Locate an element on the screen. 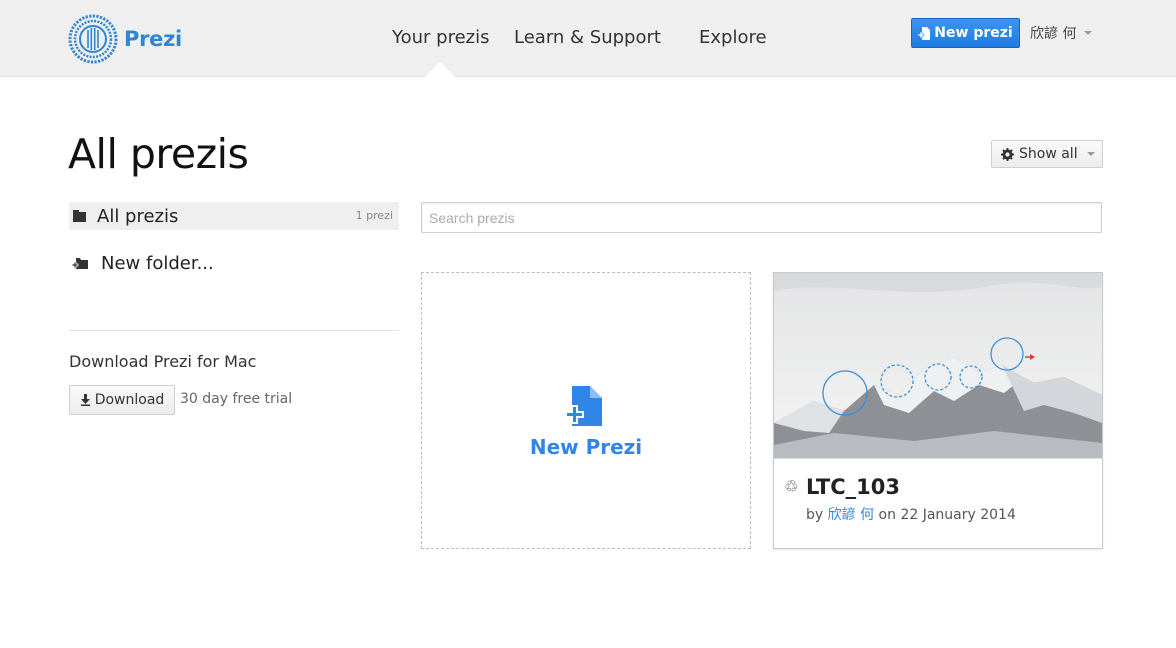 The width and height of the screenshot is (1176, 648). search-input is located at coordinates (761, 217).